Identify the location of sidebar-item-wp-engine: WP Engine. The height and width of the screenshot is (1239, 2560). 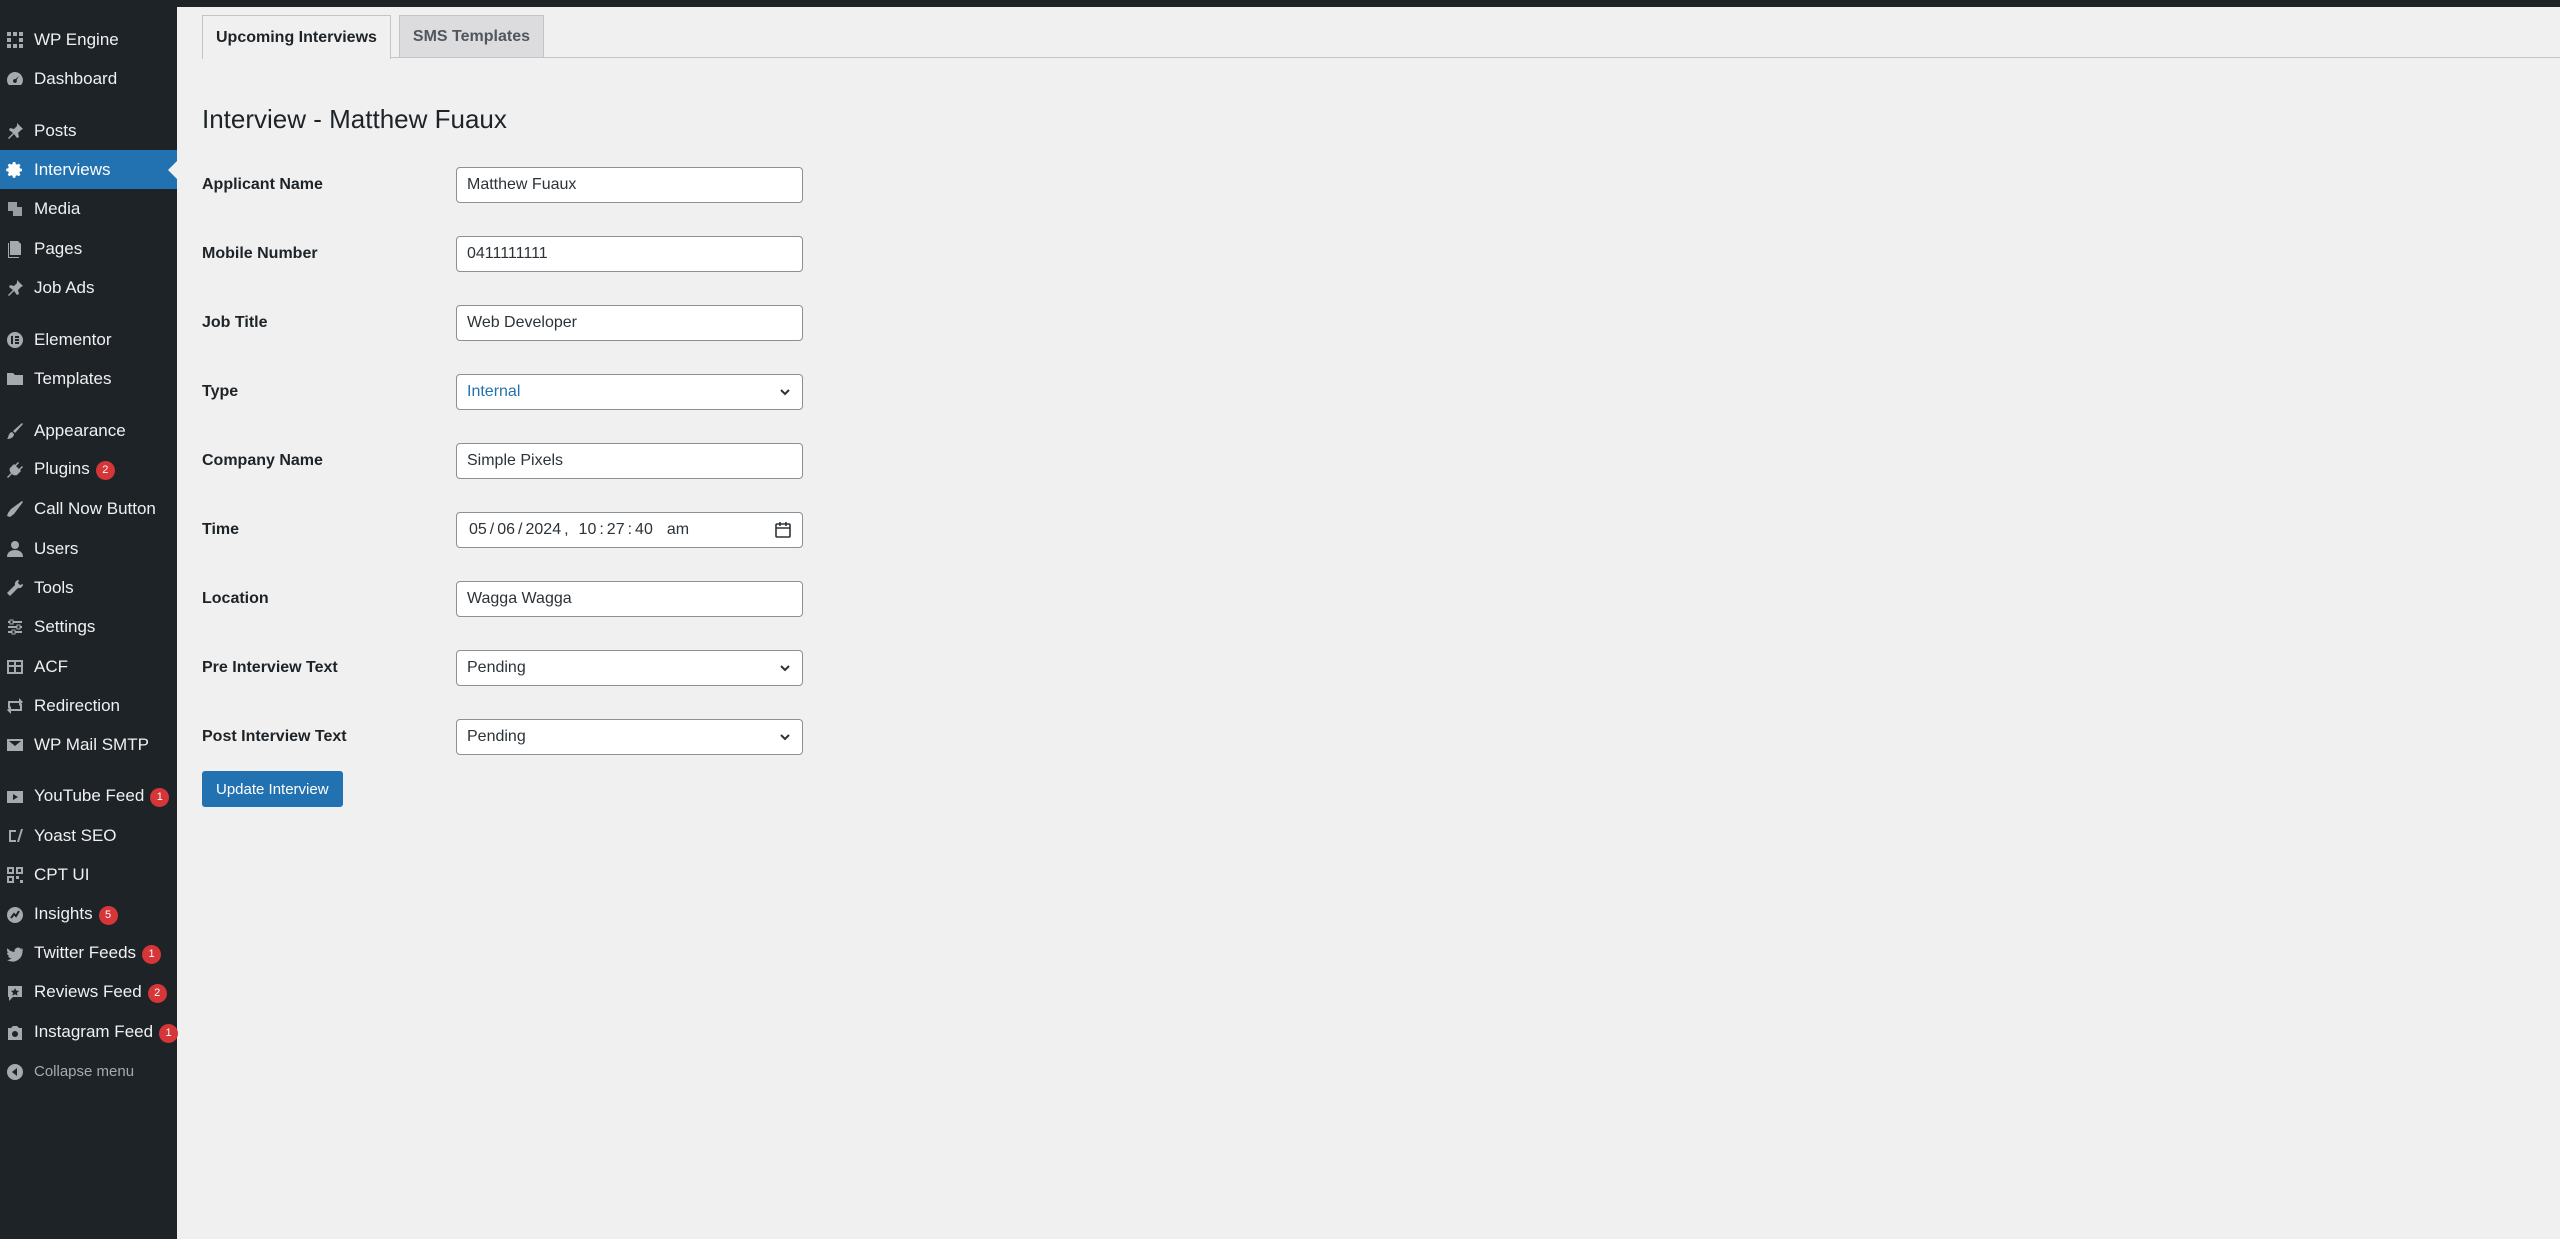
(88, 39).